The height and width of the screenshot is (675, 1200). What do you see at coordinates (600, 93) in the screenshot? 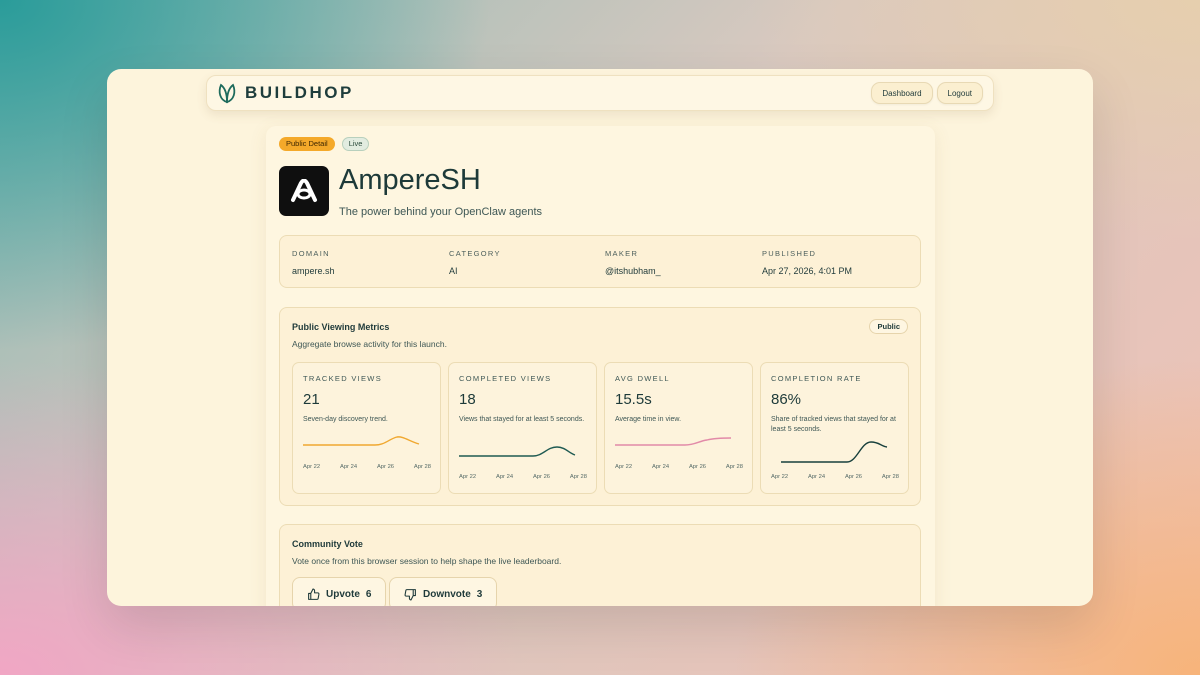
I see `top-nav: BUILDHOP Dashboard Logout` at bounding box center [600, 93].